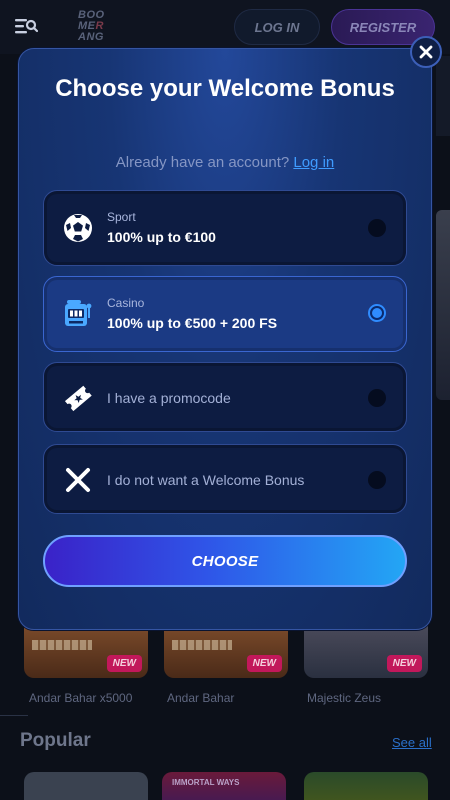 The width and height of the screenshot is (450, 800). What do you see at coordinates (55, 740) in the screenshot?
I see `section-title-popular: Popular` at bounding box center [55, 740].